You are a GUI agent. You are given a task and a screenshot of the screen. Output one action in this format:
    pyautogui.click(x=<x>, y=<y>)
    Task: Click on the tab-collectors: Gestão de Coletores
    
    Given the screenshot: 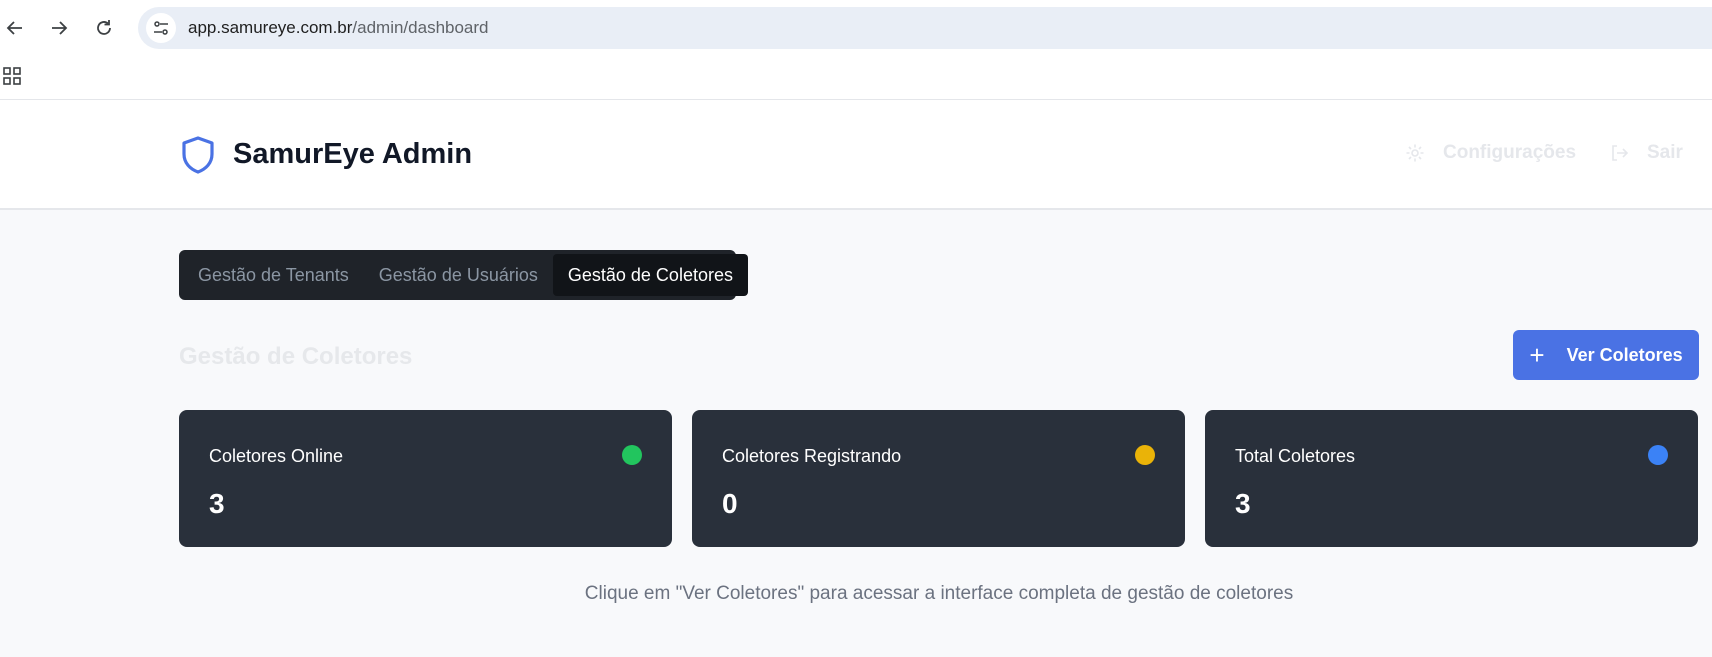 What is the action you would take?
    pyautogui.click(x=650, y=275)
    